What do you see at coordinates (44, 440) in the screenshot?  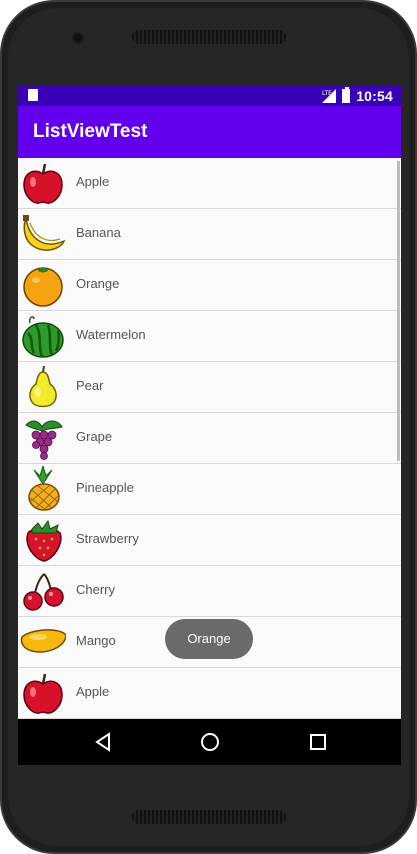 I see `grape-icon` at bounding box center [44, 440].